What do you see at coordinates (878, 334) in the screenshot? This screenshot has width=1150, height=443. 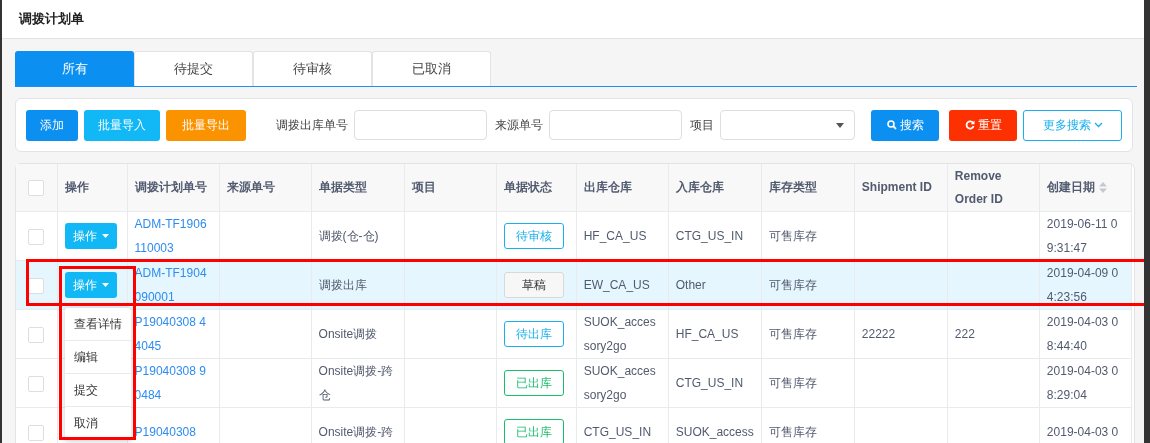 I see `table-cell: 22222` at bounding box center [878, 334].